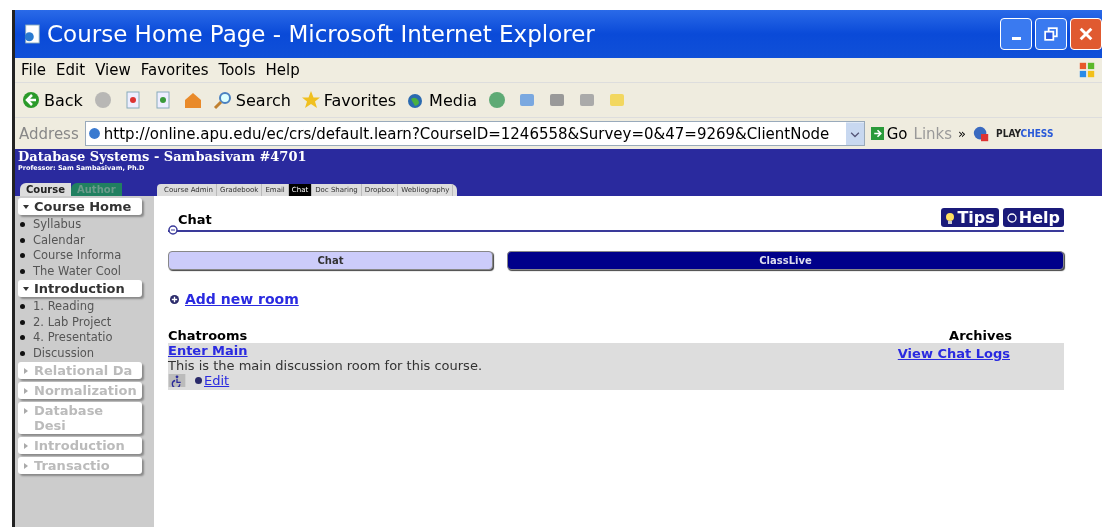 The image size is (1102, 527). I want to click on favorites-button: Favorites, so click(348, 100).